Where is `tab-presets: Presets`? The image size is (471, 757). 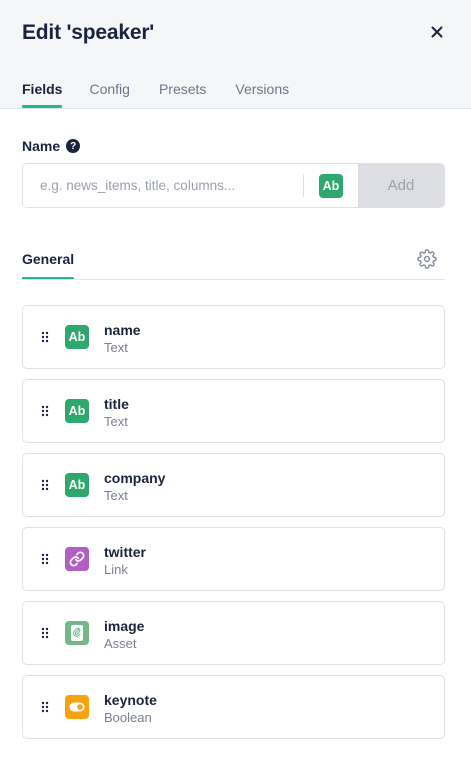
tab-presets: Presets is located at coordinates (182, 93).